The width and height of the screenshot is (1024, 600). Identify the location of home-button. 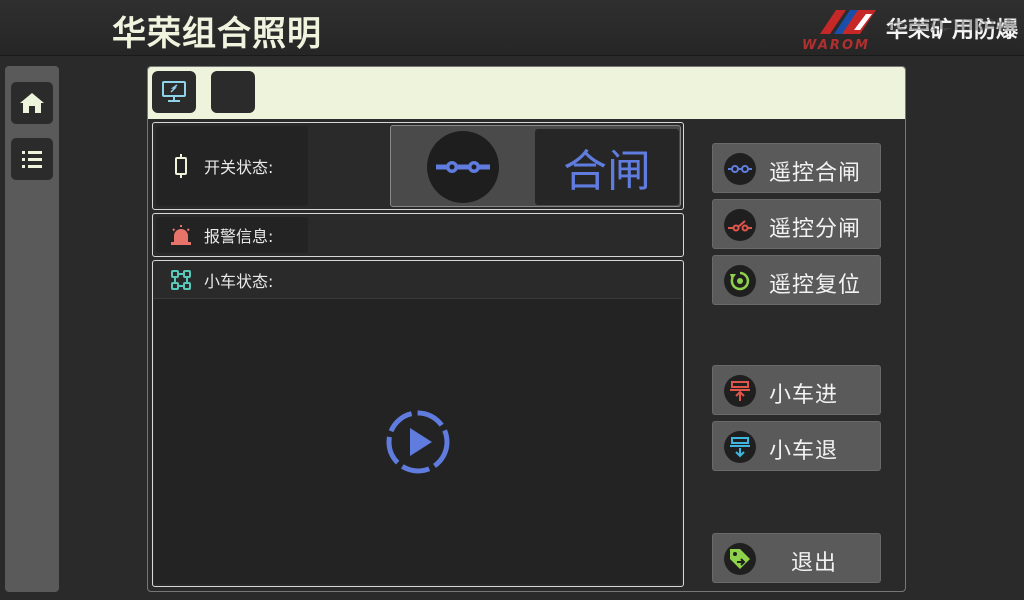
(32, 103).